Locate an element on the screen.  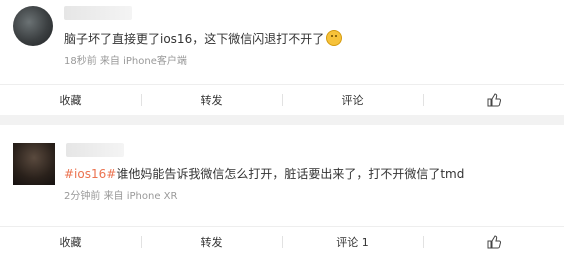
comment-button: 评论 1 is located at coordinates (352, 242).